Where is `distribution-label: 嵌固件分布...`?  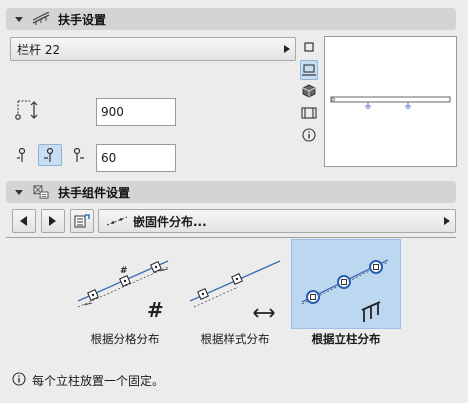
distribution-label: 嵌固件分布... is located at coordinates (170, 221).